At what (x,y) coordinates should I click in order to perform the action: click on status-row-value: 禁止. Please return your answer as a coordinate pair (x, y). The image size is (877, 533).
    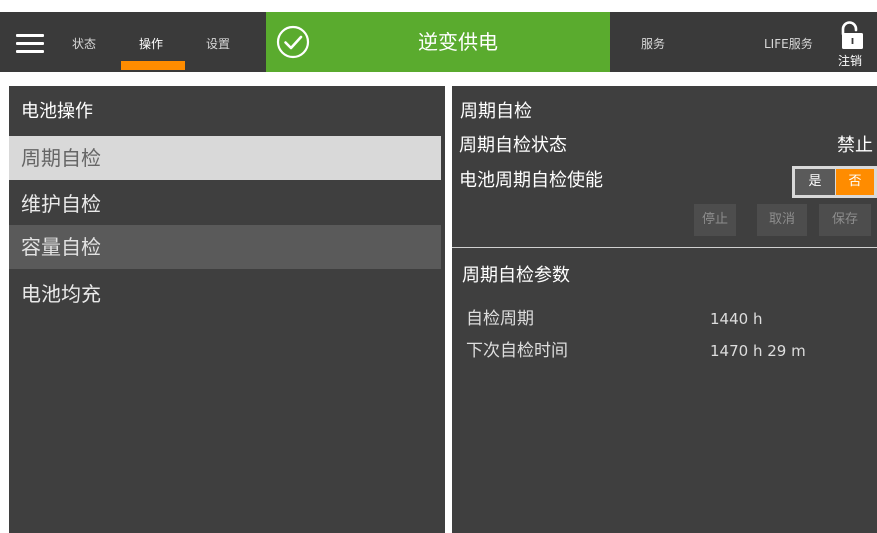
    Looking at the image, I should click on (855, 145).